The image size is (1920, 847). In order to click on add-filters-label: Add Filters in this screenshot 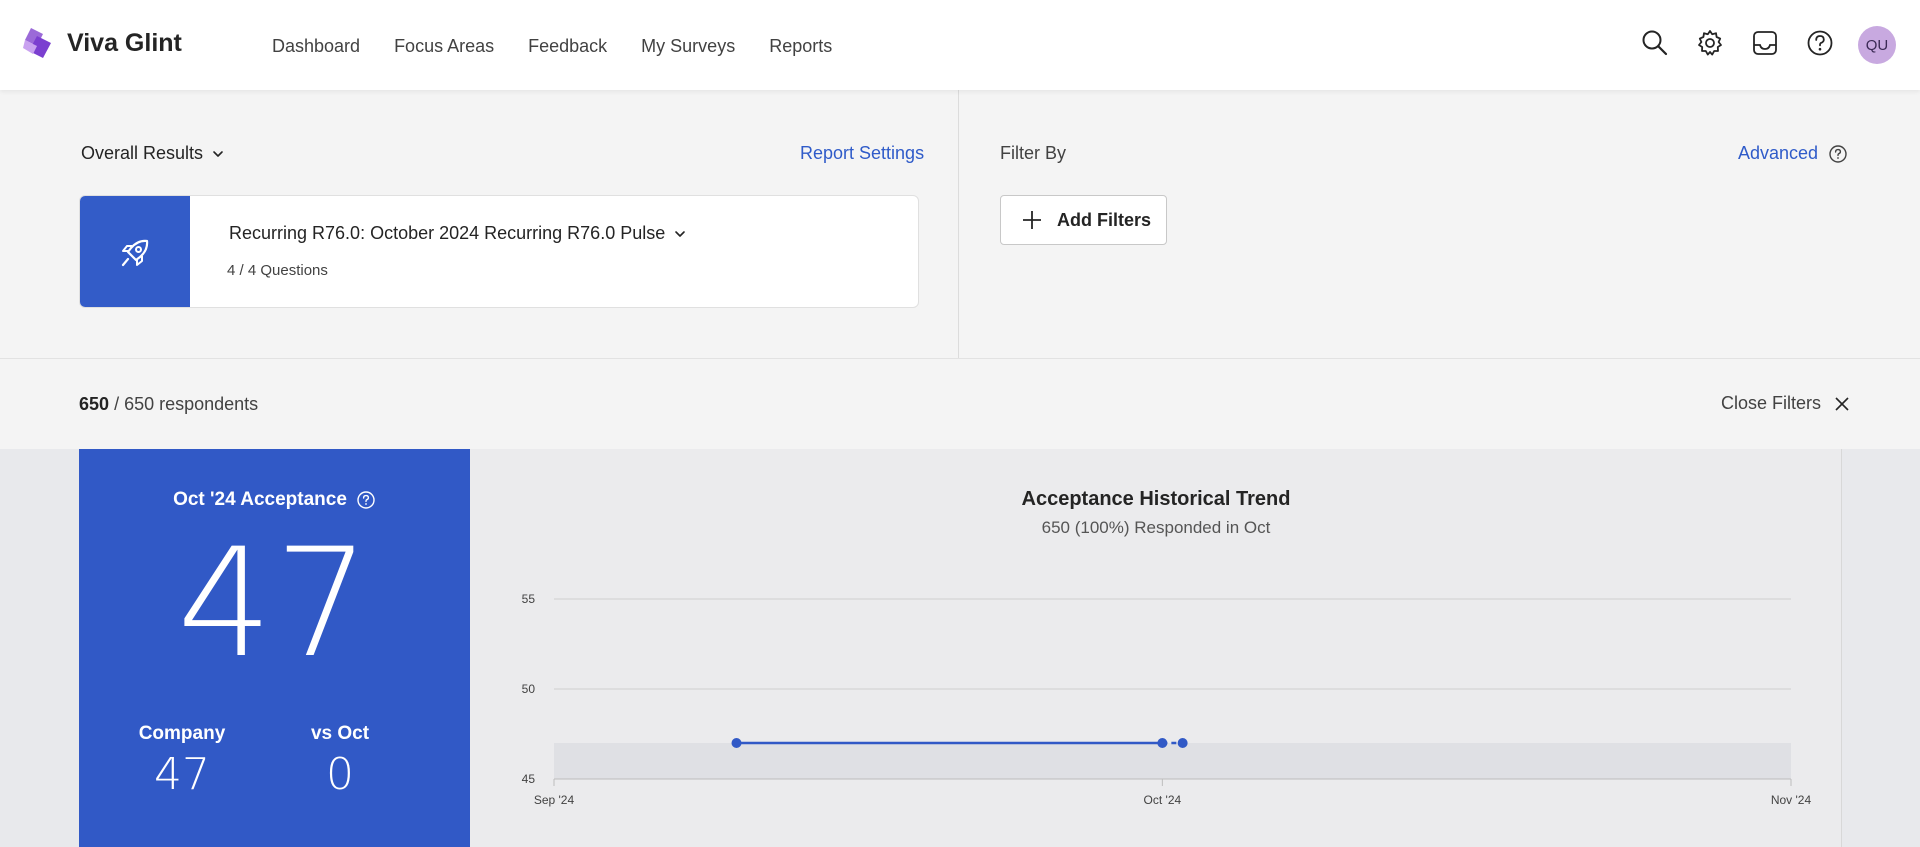, I will do `click(1104, 219)`.